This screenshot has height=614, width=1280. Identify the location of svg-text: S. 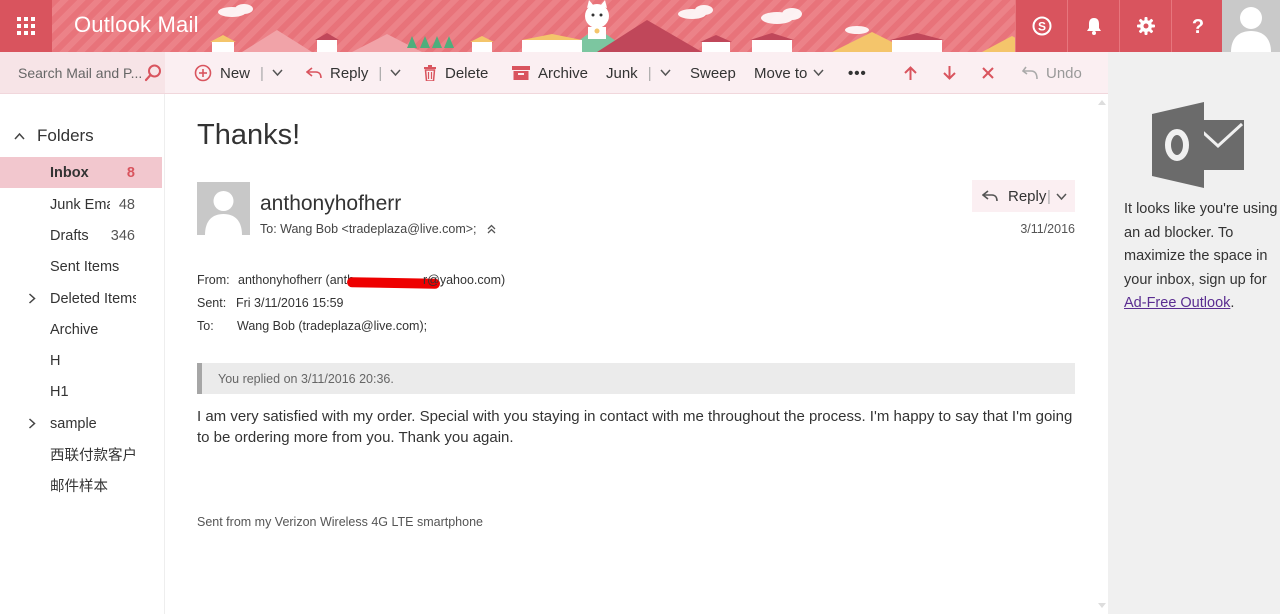
(1041, 27).